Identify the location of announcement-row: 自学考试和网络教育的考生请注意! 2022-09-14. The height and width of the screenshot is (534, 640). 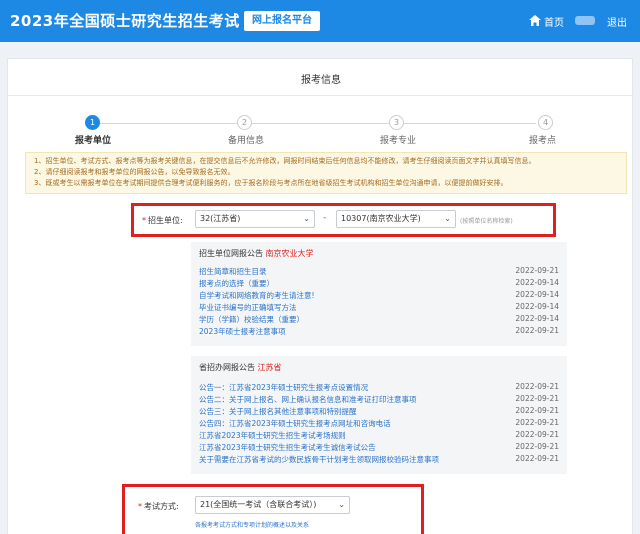
(379, 296).